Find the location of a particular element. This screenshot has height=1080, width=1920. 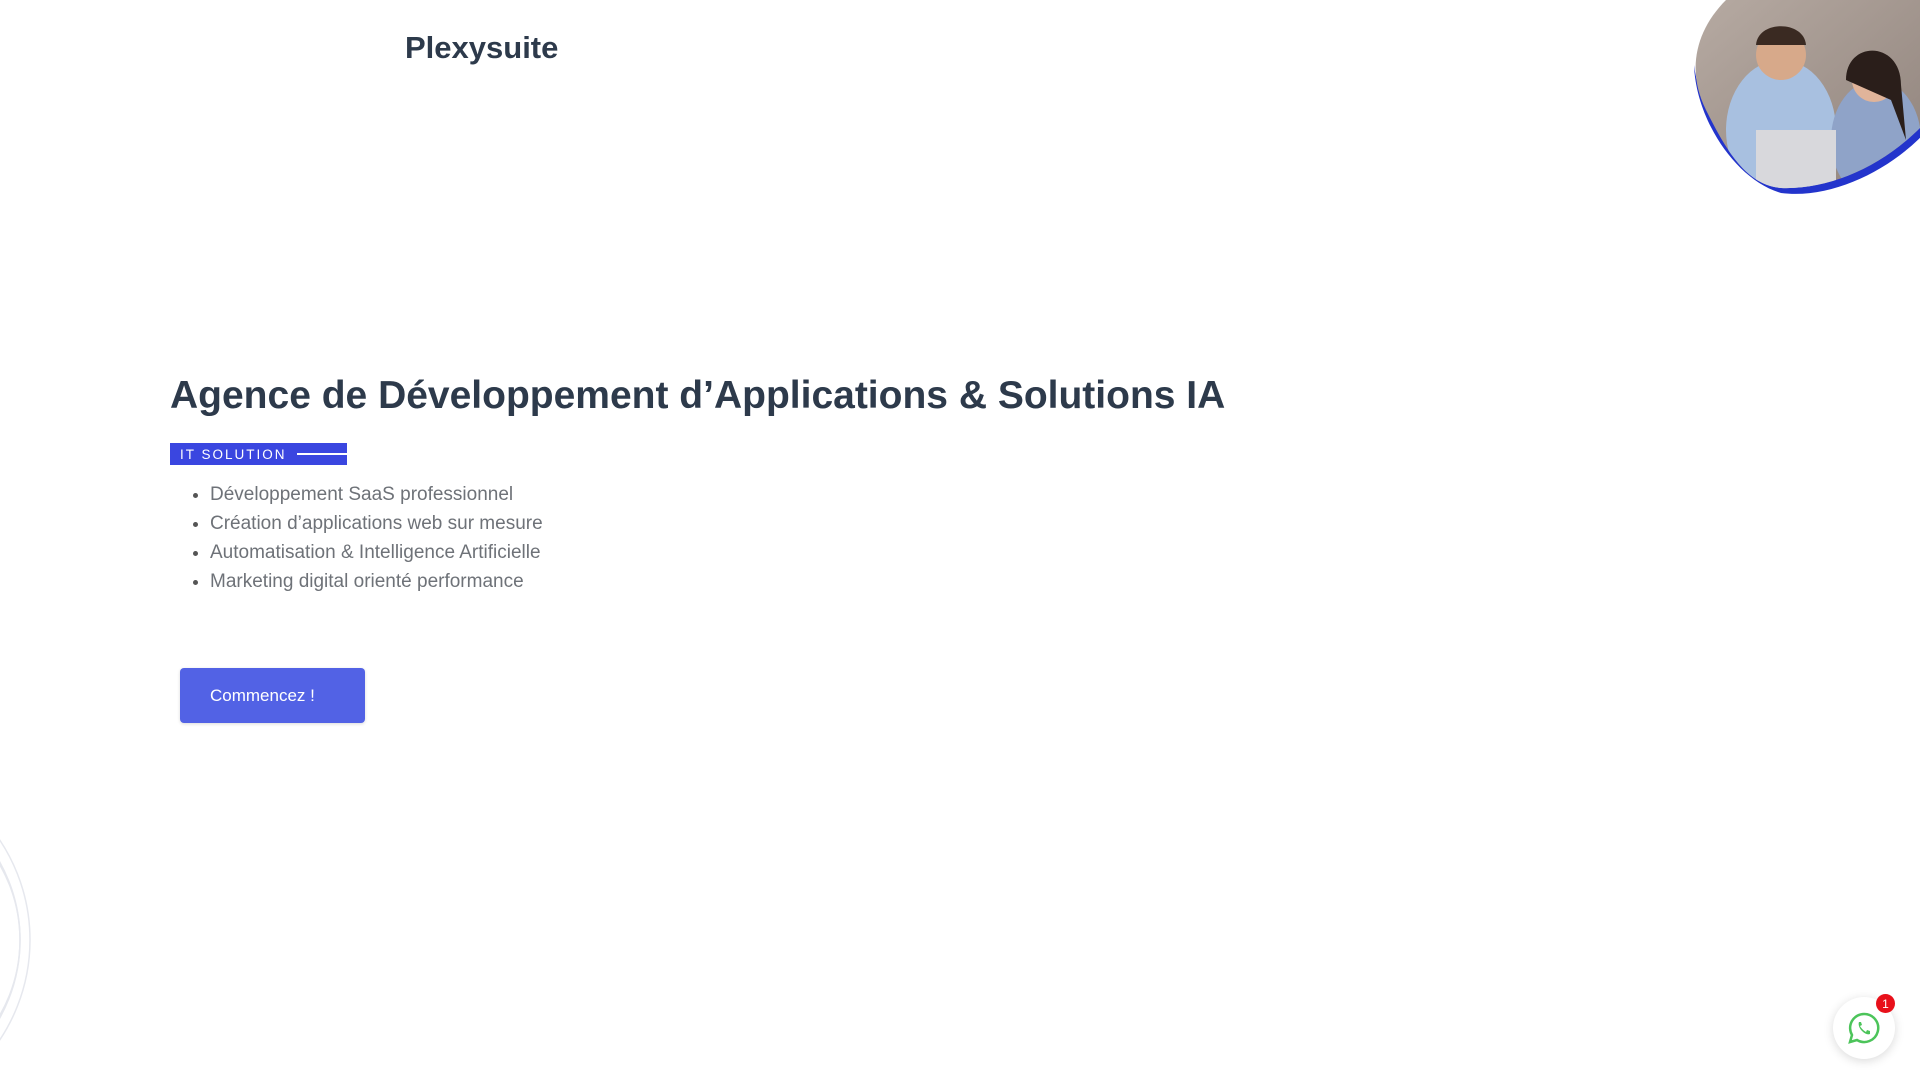

hero-photo-people-laptop is located at coordinates (1807, 97).